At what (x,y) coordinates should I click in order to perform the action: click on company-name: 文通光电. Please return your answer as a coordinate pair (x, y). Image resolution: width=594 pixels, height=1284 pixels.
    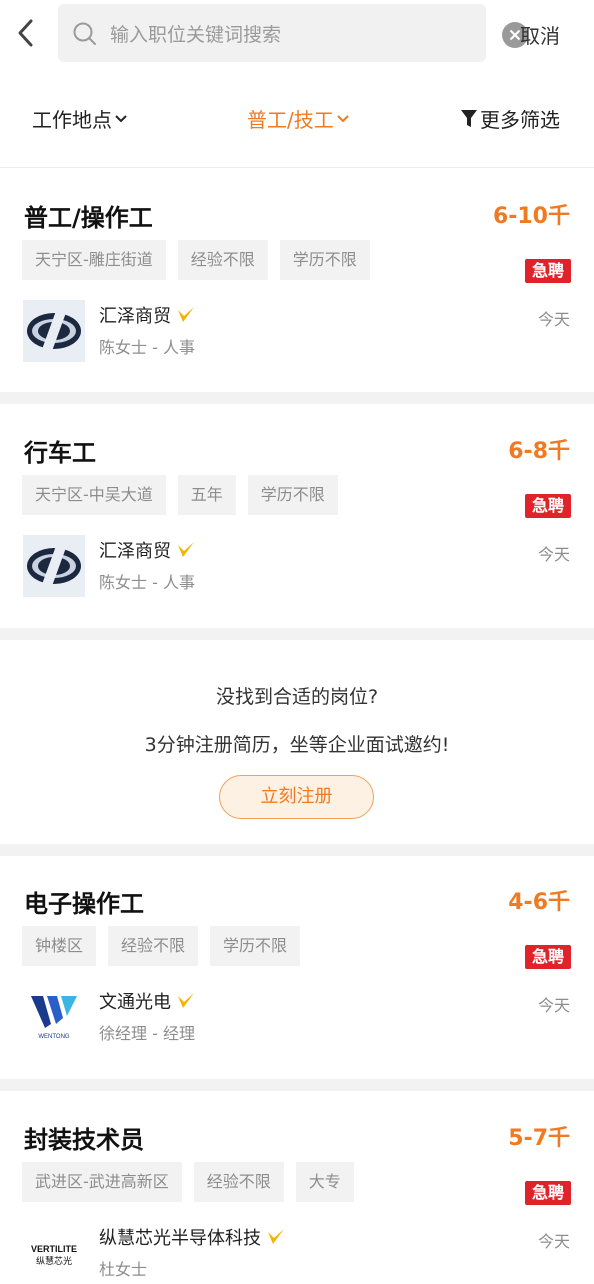
    Looking at the image, I should click on (147, 1001).